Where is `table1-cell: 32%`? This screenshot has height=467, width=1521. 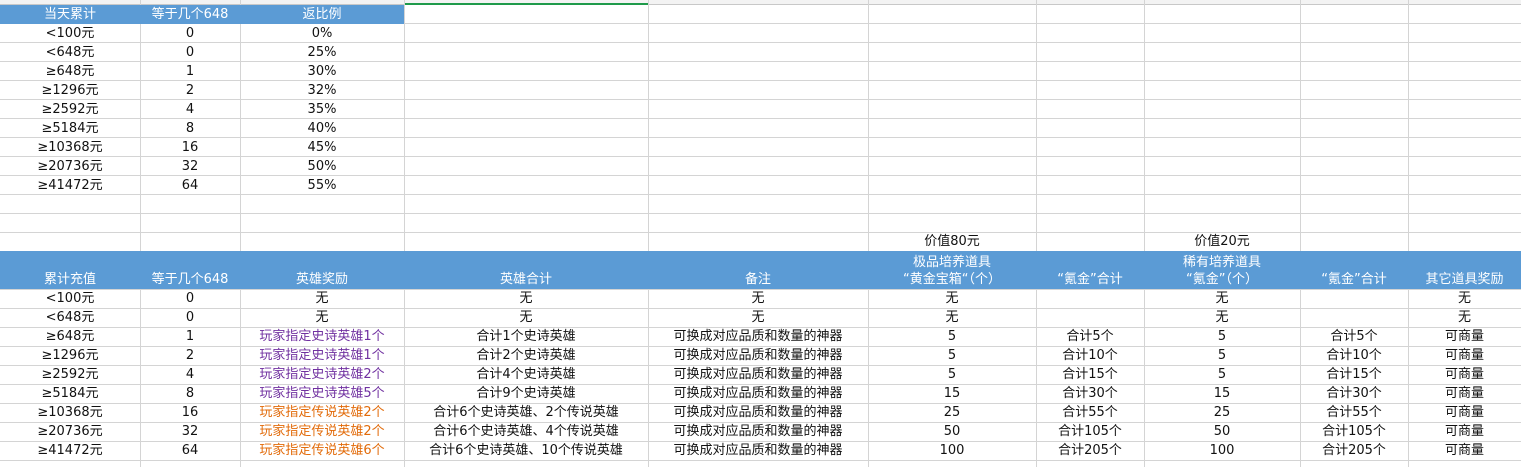
table1-cell: 32% is located at coordinates (322, 90).